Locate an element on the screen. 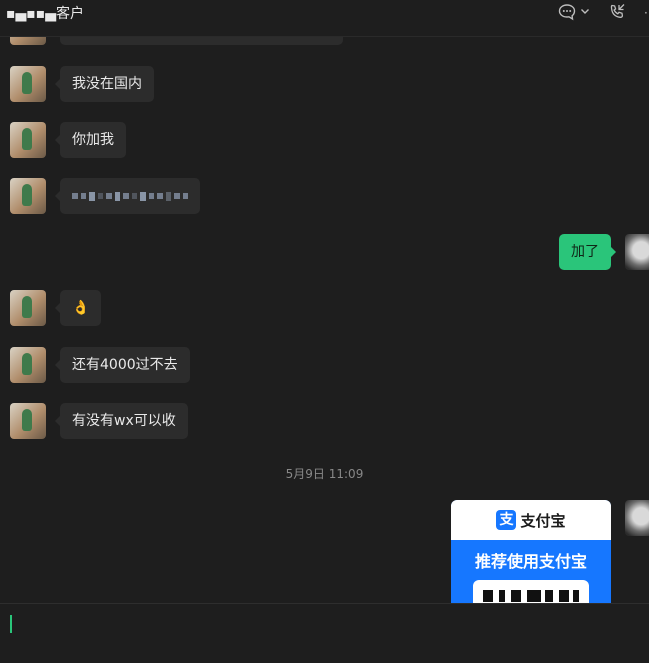  message-bubble: 你加我 is located at coordinates (90, 140).